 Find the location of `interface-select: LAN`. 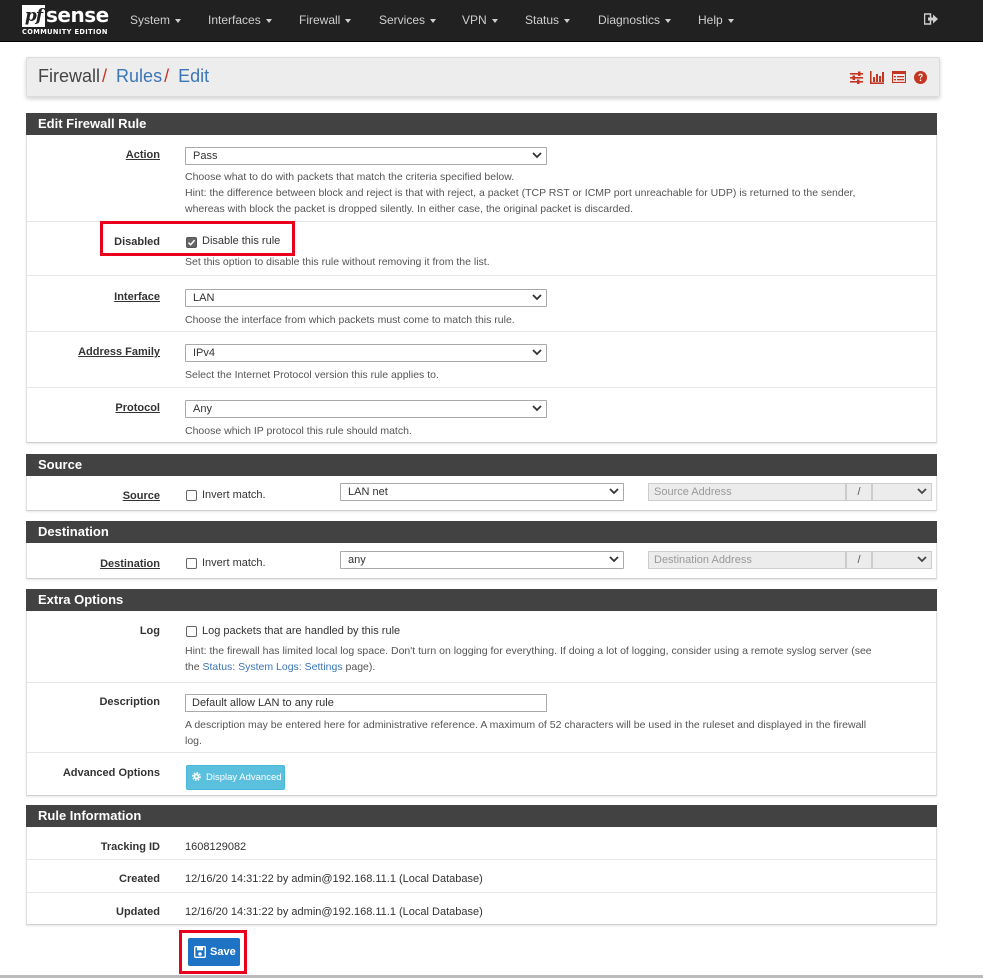

interface-select: LAN is located at coordinates (366, 298).